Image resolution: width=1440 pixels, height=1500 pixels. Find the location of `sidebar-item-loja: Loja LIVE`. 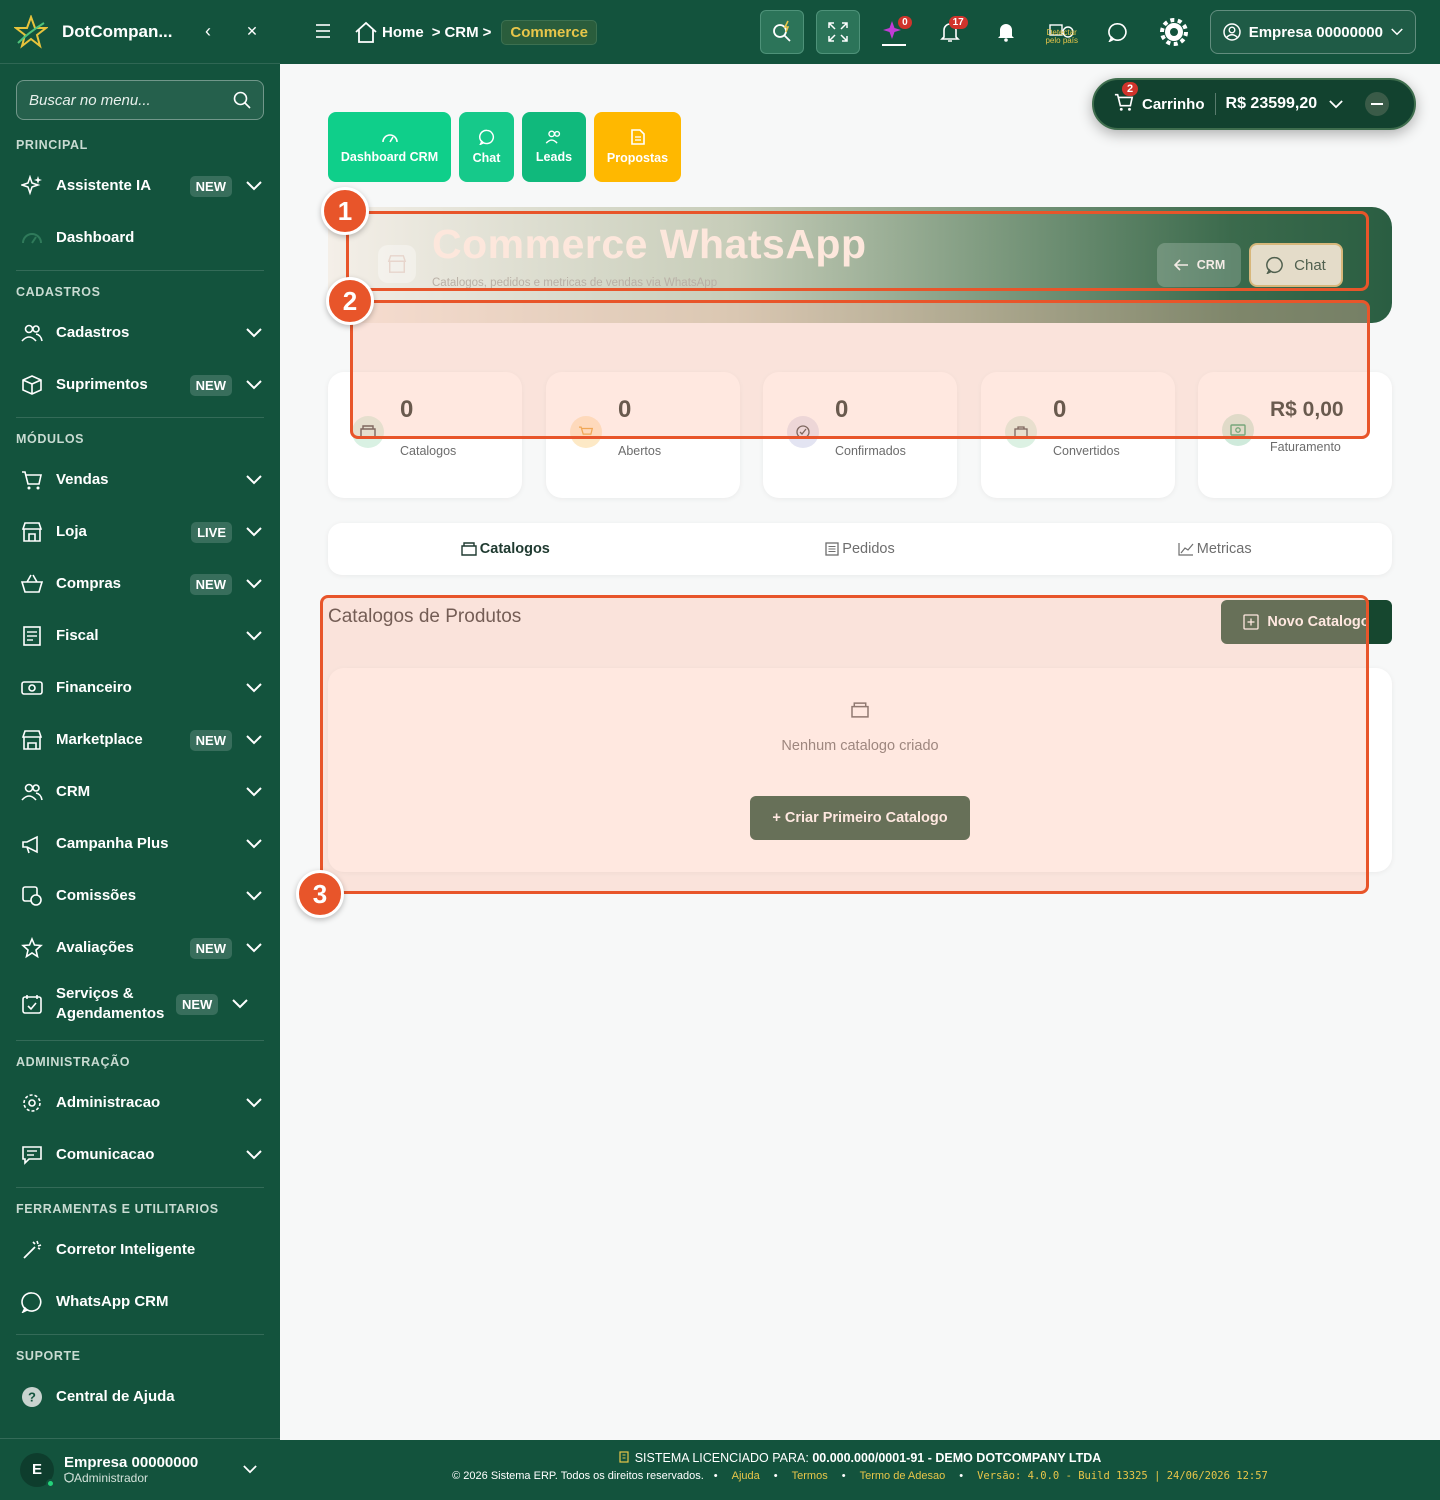

sidebar-item-loja: Loja LIVE is located at coordinates (140, 532).